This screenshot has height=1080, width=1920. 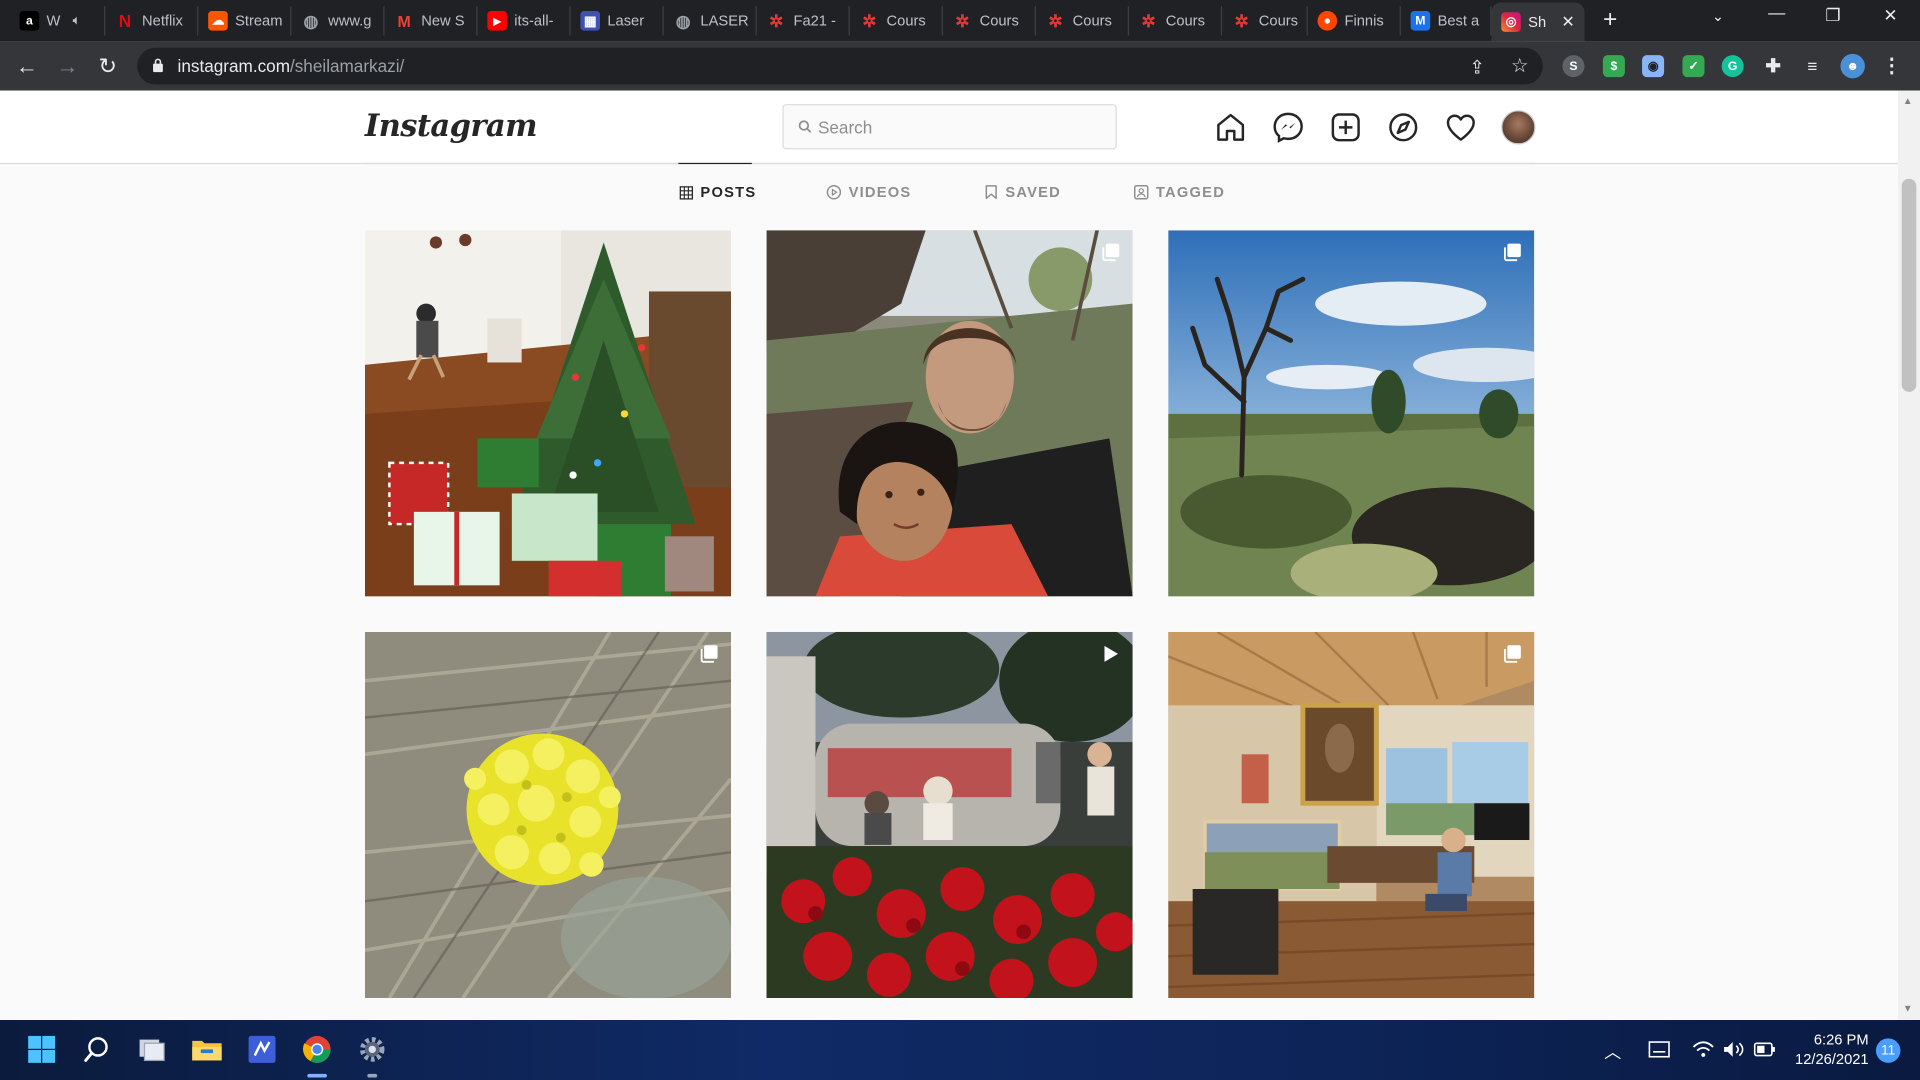 I want to click on profile-avatar, so click(x=1518, y=127).